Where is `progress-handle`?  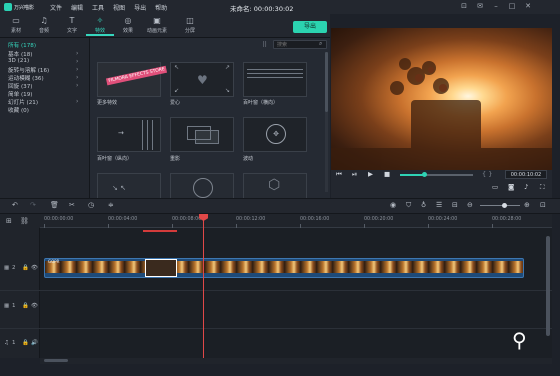 progress-handle is located at coordinates (424, 174).